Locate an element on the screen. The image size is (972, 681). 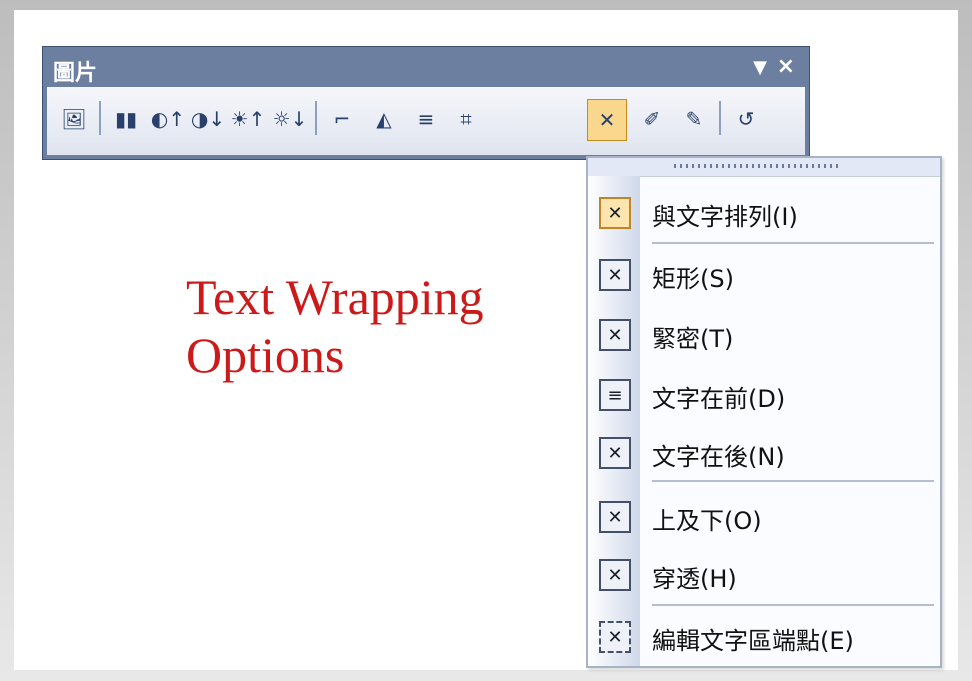
reset-picture-icon: ↺ is located at coordinates (746, 119).